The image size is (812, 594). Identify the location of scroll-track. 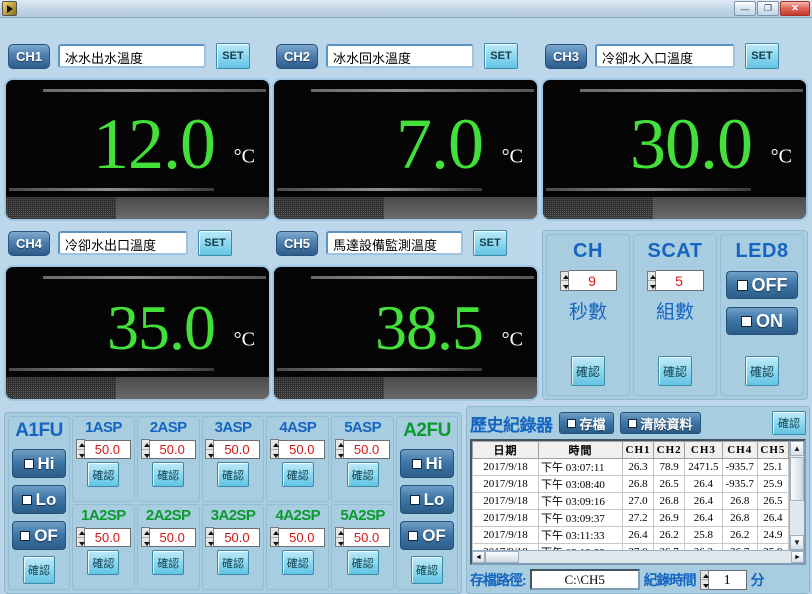
(797, 518).